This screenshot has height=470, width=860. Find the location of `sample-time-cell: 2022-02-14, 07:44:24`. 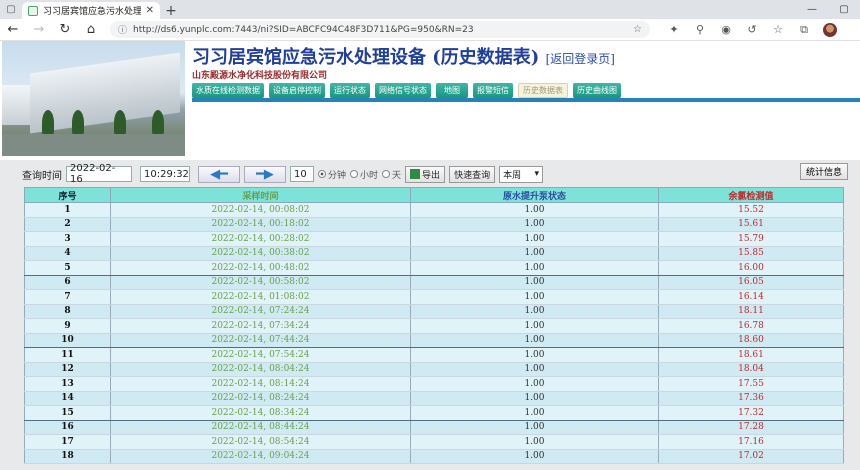

sample-time-cell: 2022-02-14, 07:44:24 is located at coordinates (260, 340).